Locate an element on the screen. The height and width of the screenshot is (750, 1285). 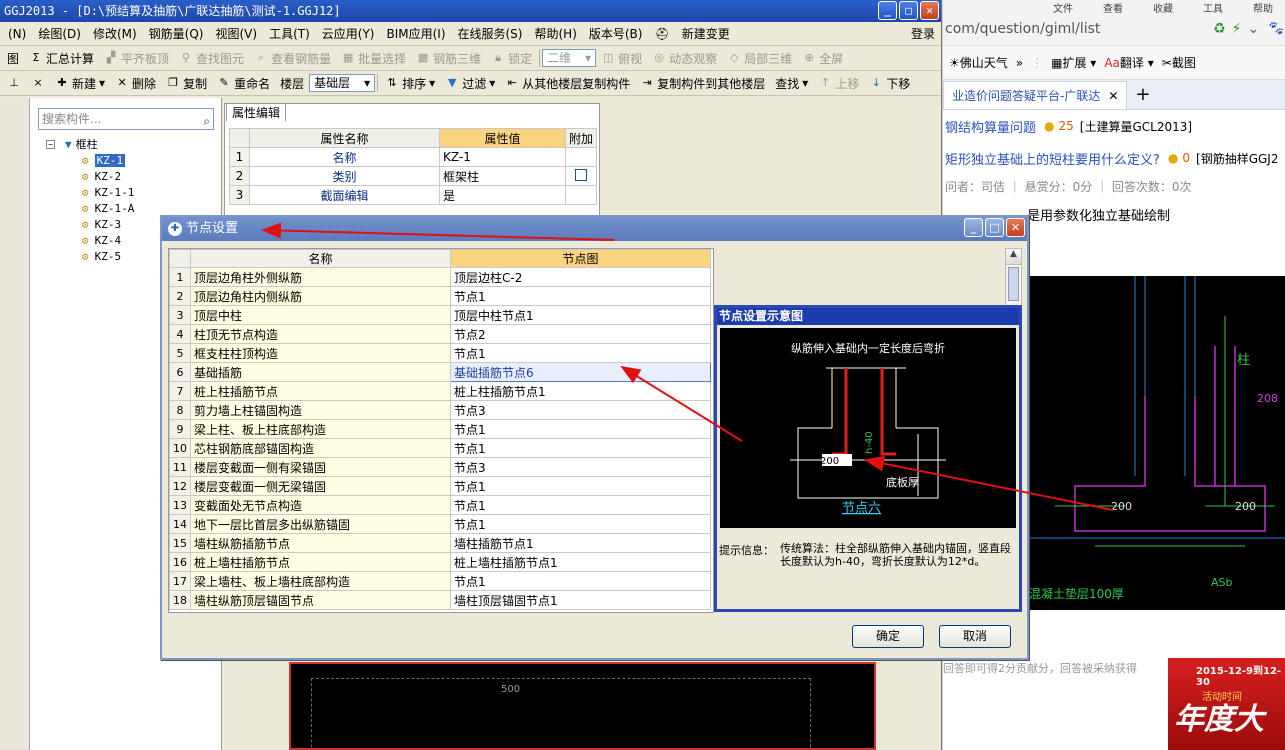
table-row: 11 楼层变截面一侧有梁锚固 节点3 is located at coordinates (440, 467).